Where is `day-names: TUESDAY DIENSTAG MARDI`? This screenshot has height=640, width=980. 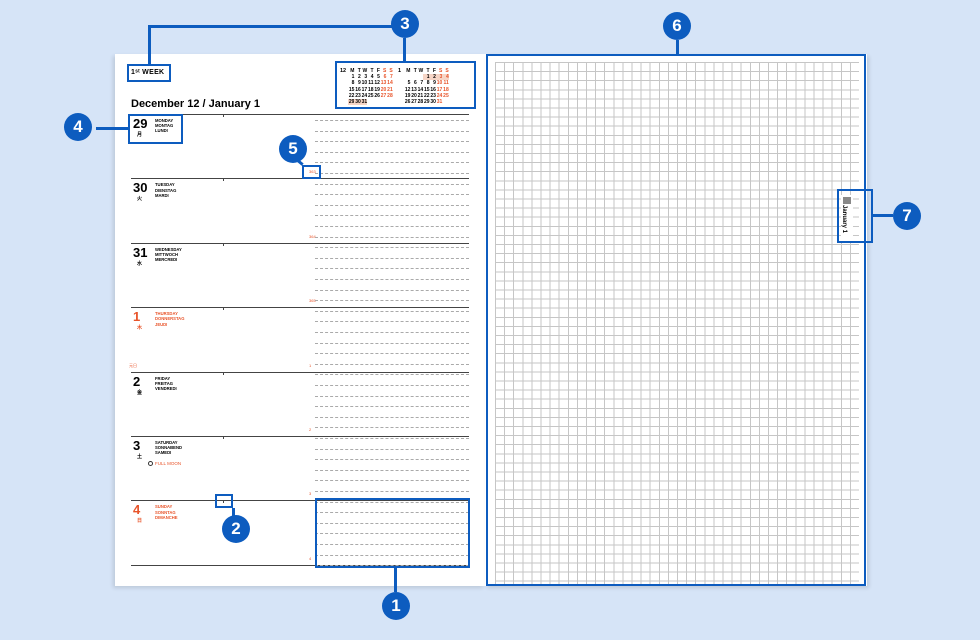 day-names: TUESDAY DIENSTAG MARDI is located at coordinates (165, 190).